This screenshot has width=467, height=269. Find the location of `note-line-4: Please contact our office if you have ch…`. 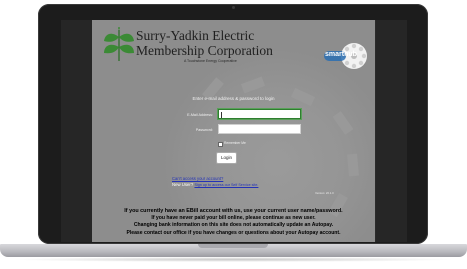

note-line-4: Please contact our office if you have ch… is located at coordinates (233, 232).